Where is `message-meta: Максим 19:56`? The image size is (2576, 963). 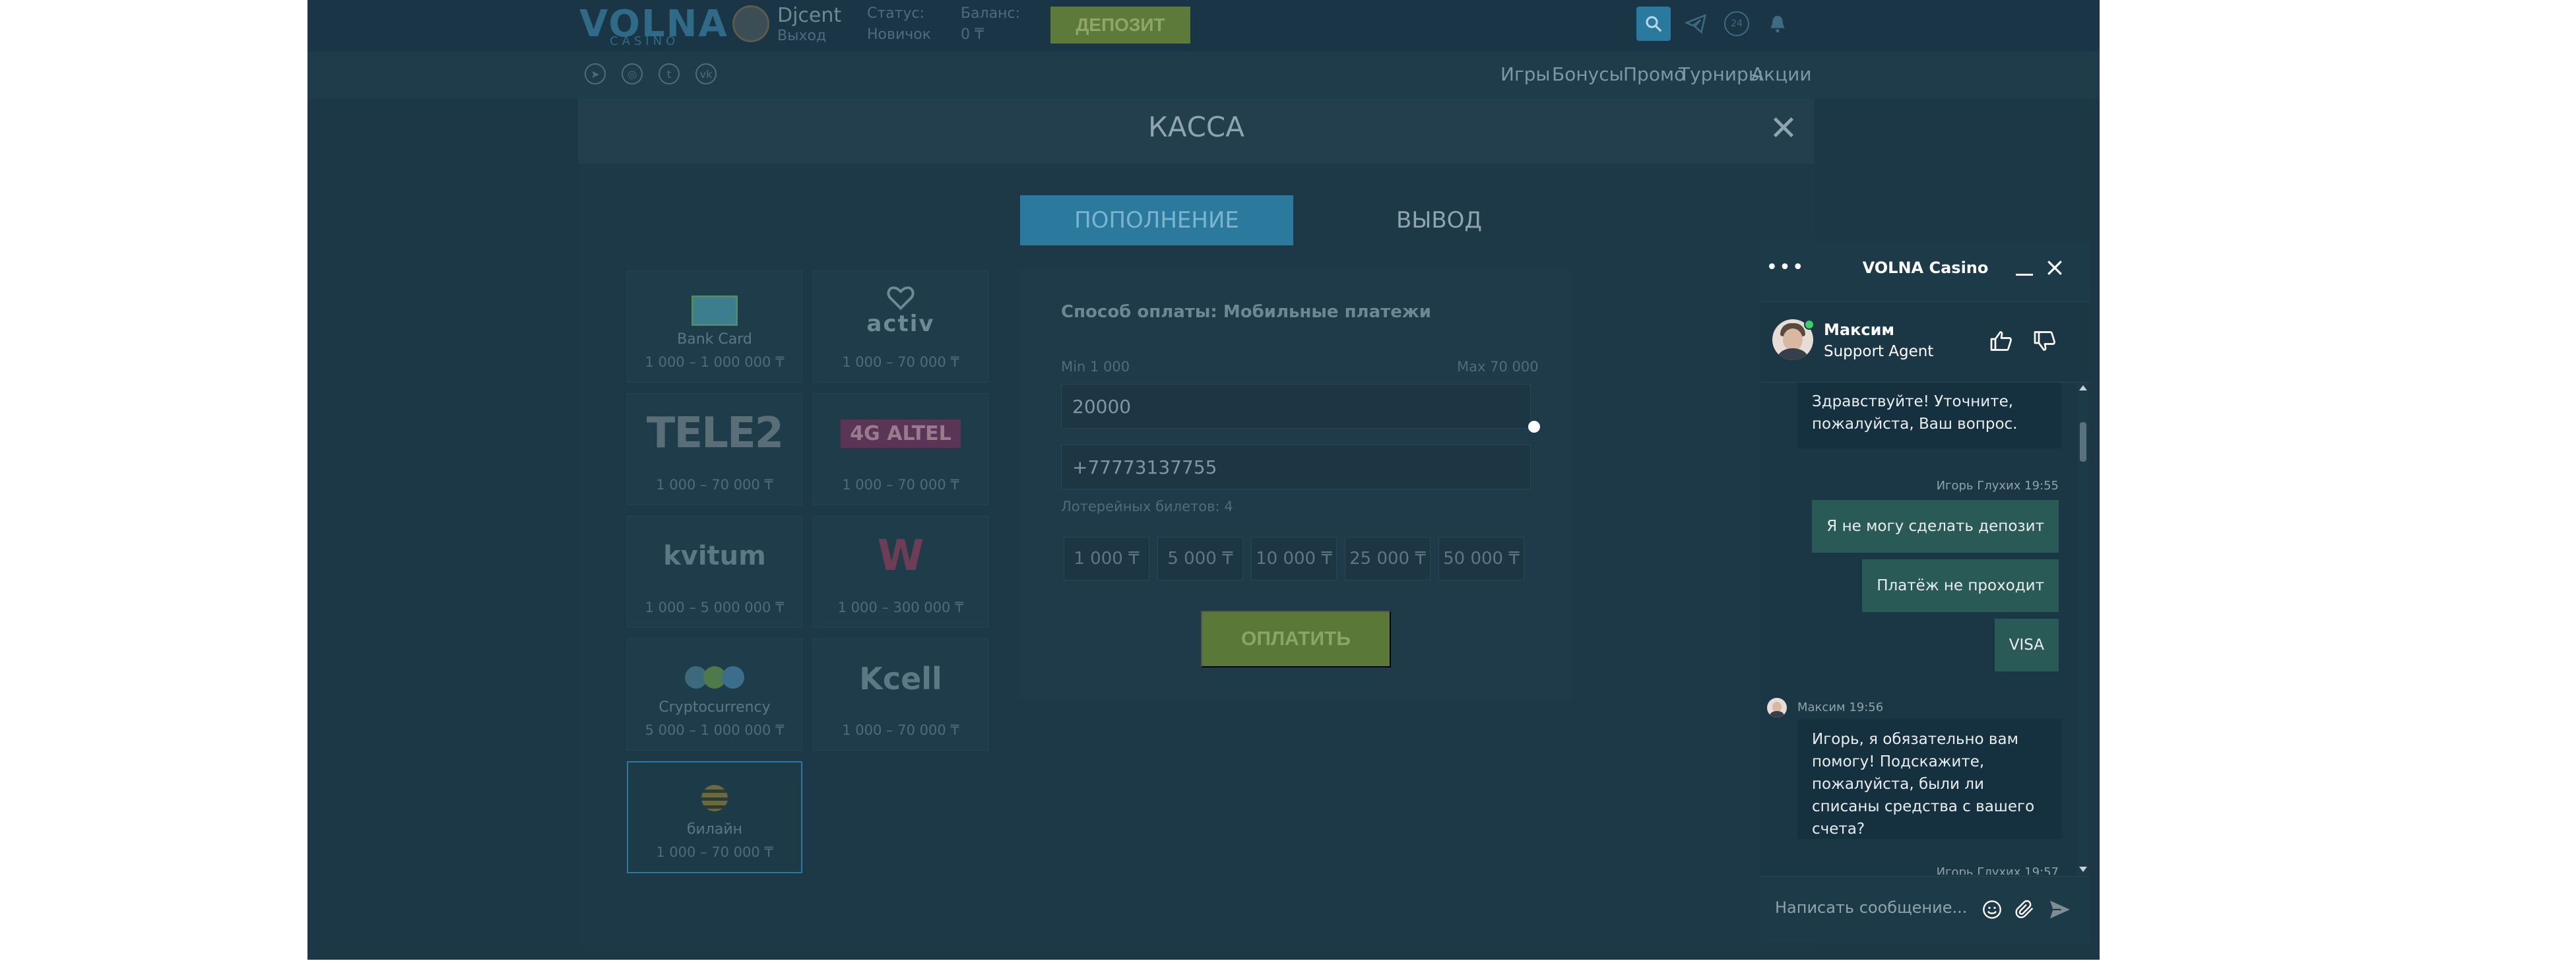 message-meta: Максим 19:56 is located at coordinates (1840, 707).